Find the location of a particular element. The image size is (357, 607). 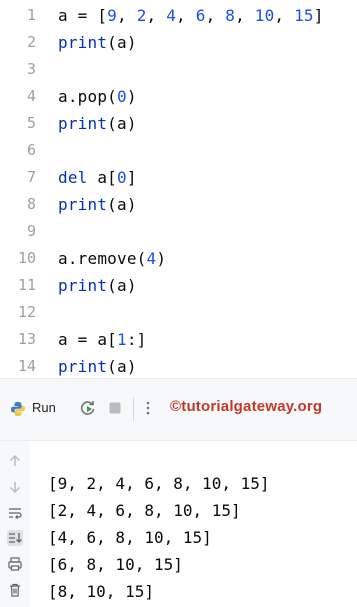

line-number: 13 is located at coordinates (26, 339).